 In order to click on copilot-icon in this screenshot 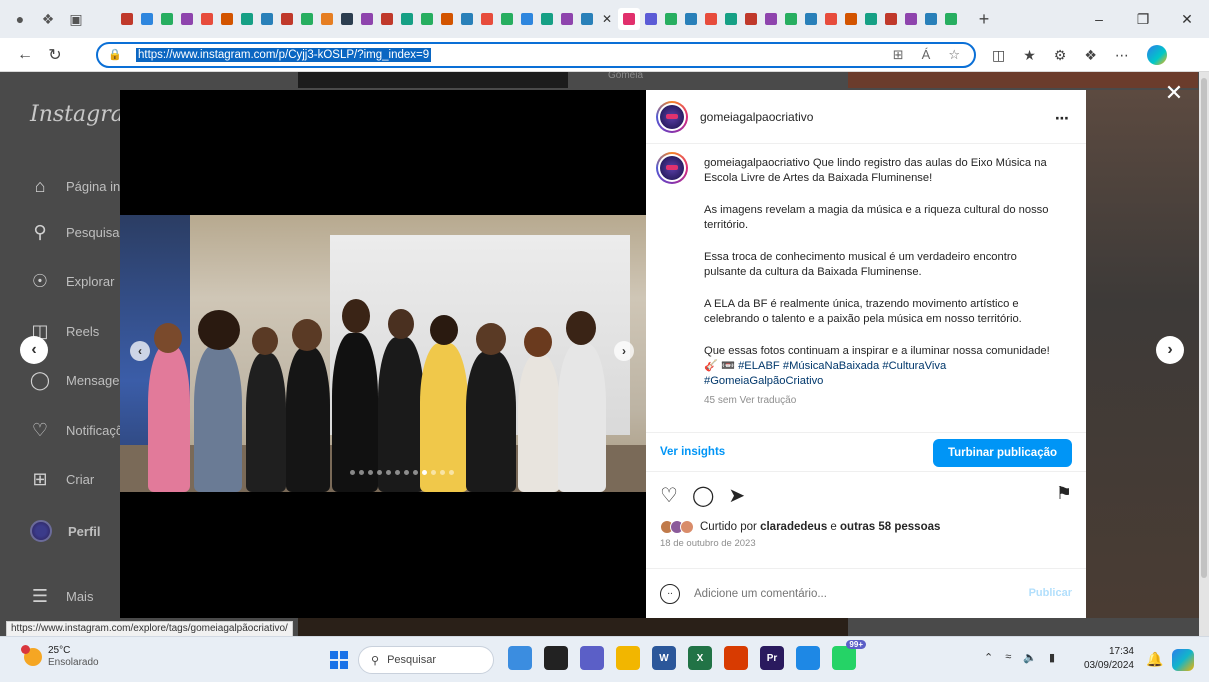, I will do `click(1156, 55)`.